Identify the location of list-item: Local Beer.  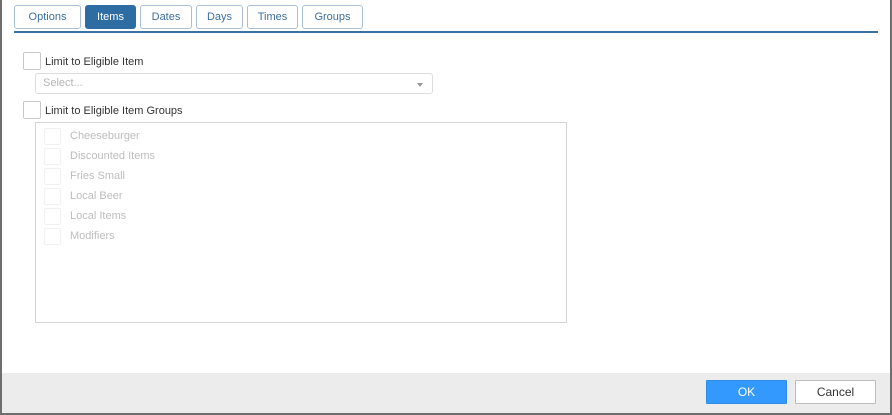
(194, 196).